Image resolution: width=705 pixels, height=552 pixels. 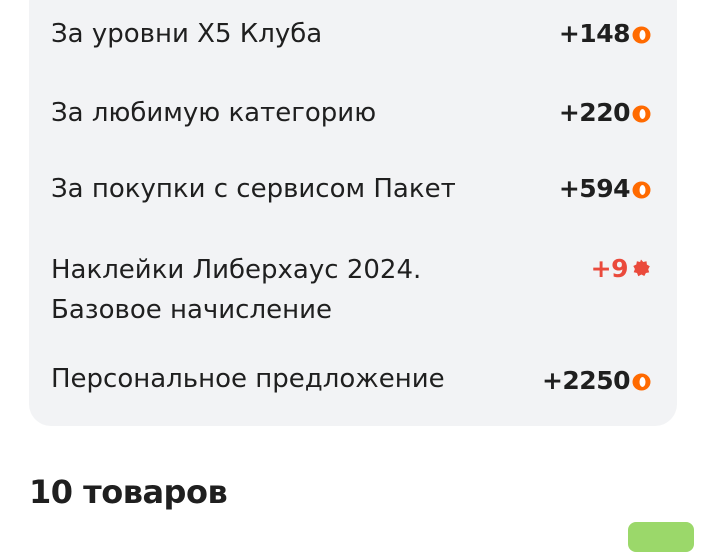 I want to click on products-count-heading: 10 товаров, so click(x=128, y=492).